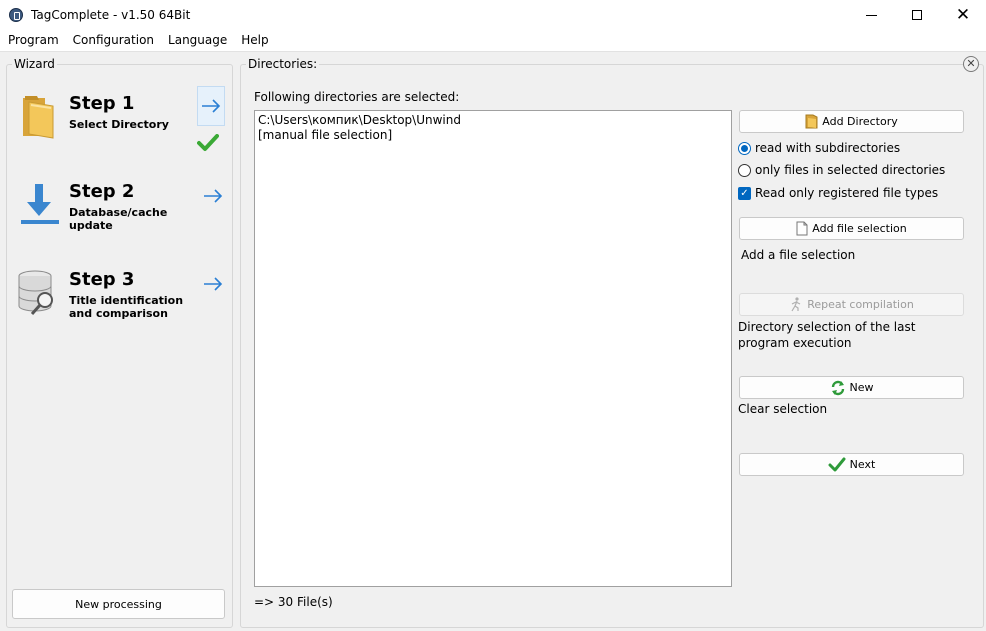 The width and height of the screenshot is (986, 631). I want to click on radio-unchecked-icon, so click(744, 170).